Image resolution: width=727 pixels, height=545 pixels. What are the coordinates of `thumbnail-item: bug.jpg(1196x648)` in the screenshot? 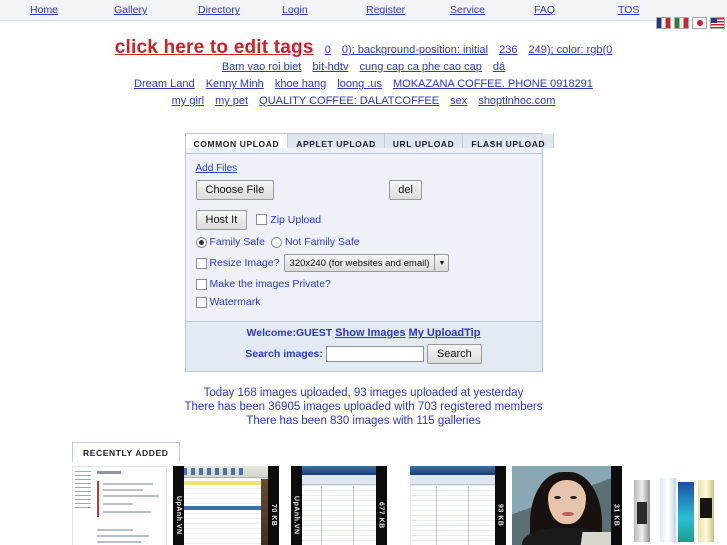 It's located at (119, 505).